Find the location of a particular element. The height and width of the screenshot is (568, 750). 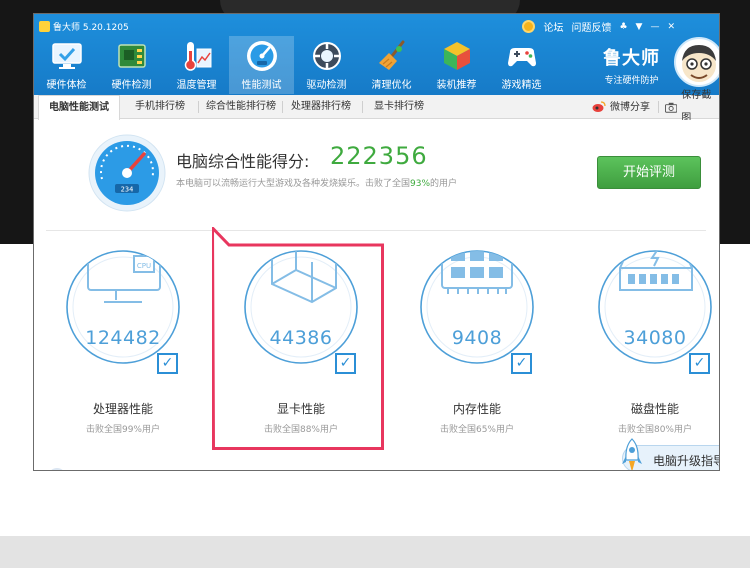

page-background-footer is located at coordinates (375, 552).